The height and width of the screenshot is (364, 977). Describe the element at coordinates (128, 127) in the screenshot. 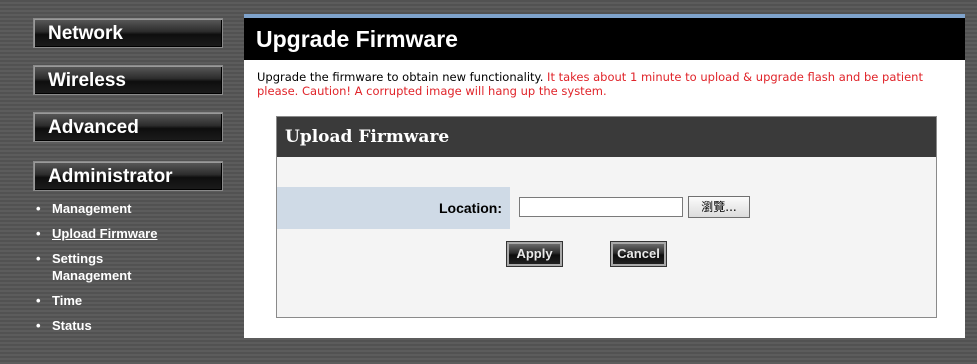

I see `nav-advanced-button: Advanced` at that location.